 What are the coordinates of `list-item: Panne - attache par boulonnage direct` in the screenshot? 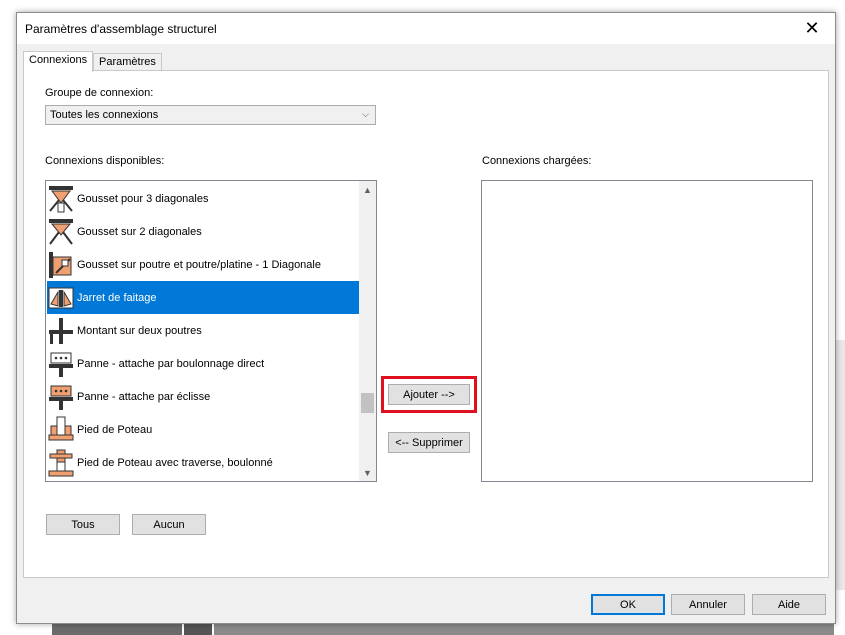 It's located at (203, 363).